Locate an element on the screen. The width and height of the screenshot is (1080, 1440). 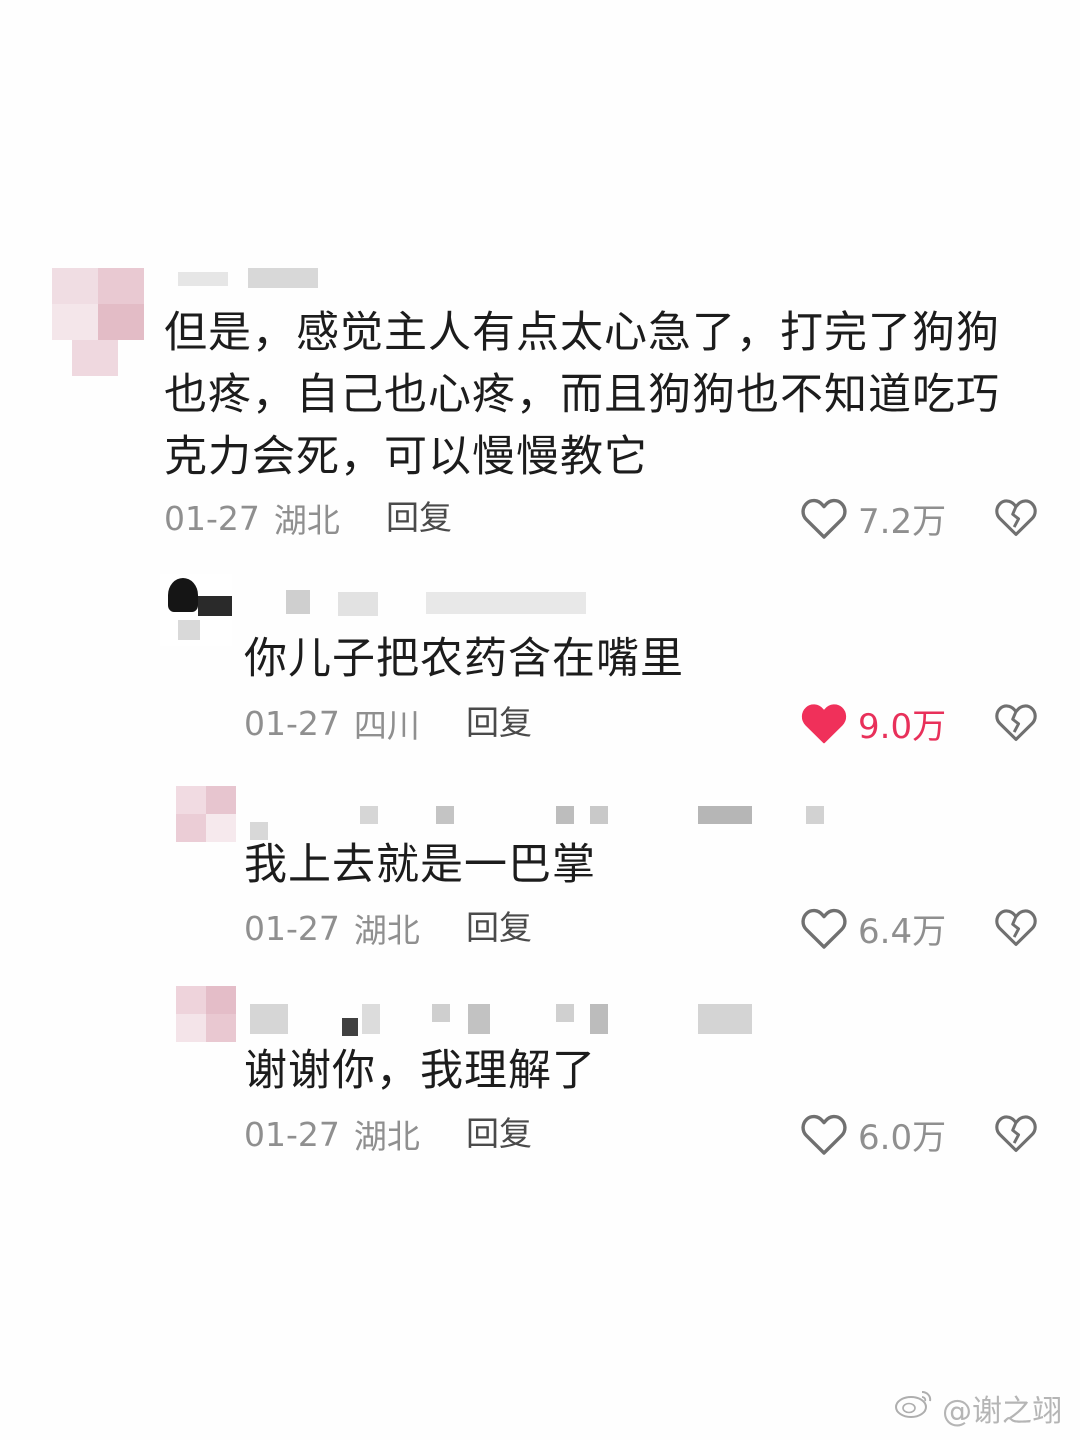
like-count: 6.0万 is located at coordinates (902, 1137).